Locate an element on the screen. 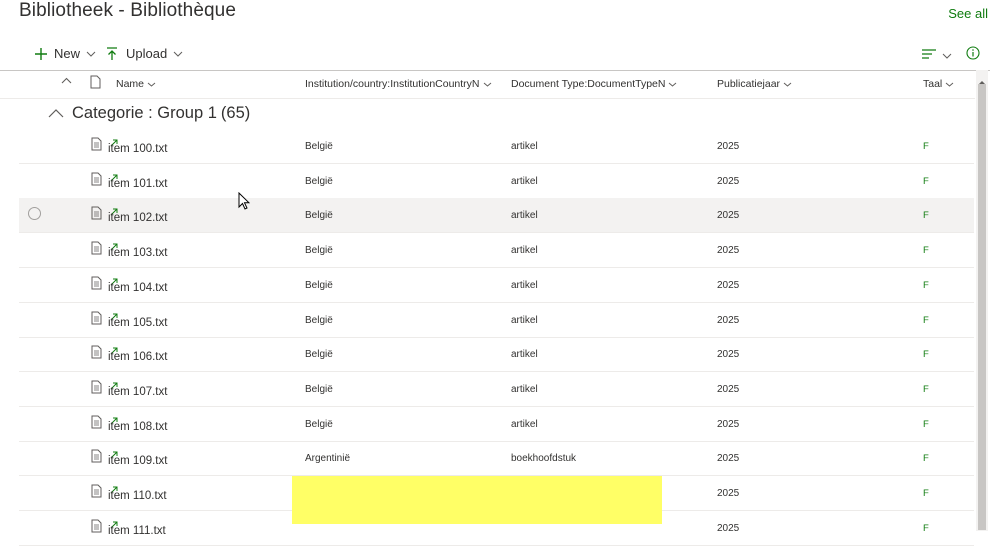  file-name-cell: item 108.txt is located at coordinates (129, 424).